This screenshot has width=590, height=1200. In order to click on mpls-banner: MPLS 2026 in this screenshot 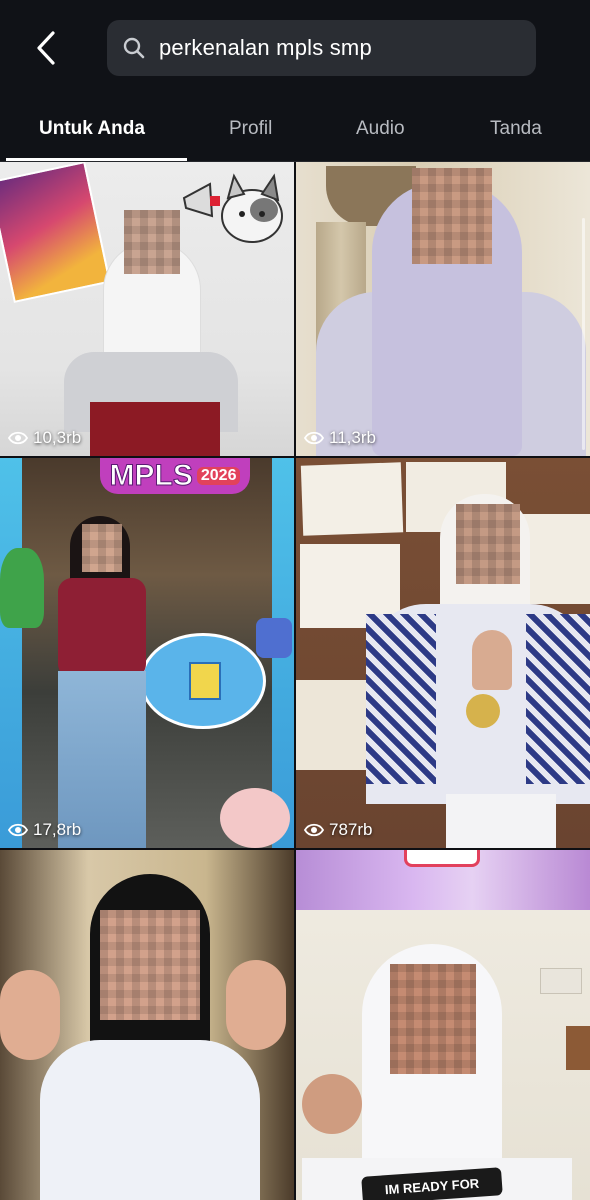, I will do `click(175, 476)`.